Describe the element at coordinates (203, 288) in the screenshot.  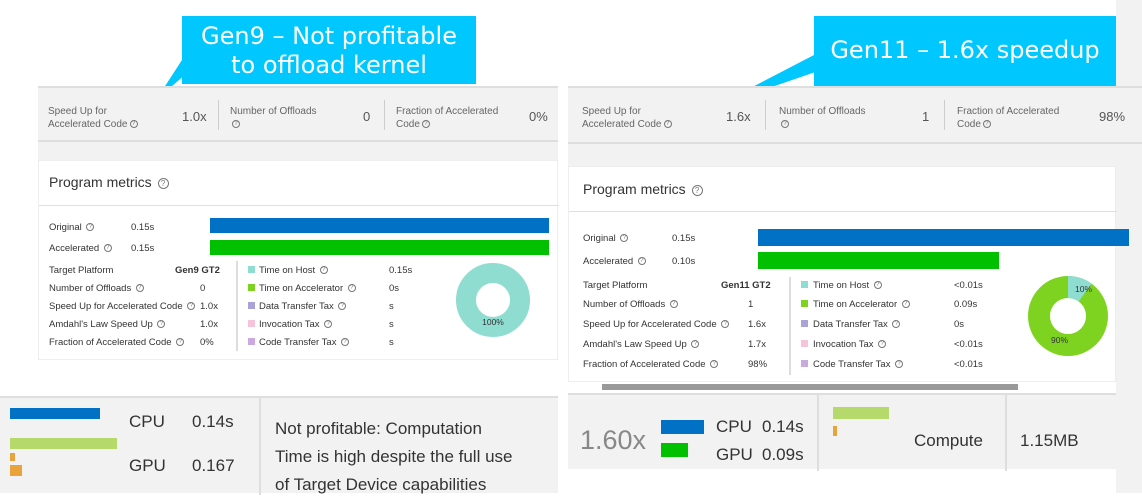
I see `left-row-value: 0` at that location.